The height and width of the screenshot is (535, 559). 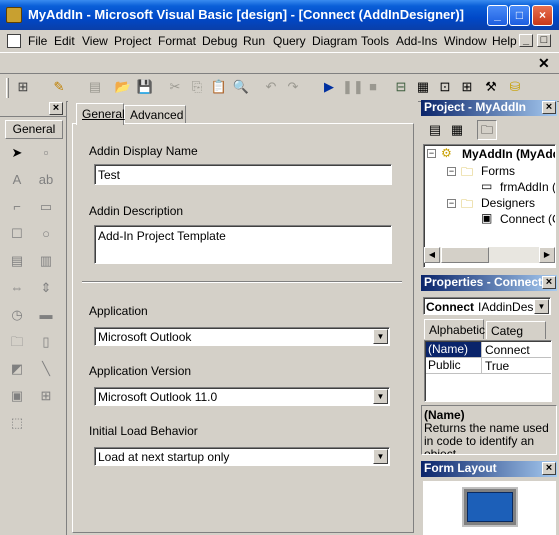 I want to click on scroll-right-icon: ▶, so click(x=547, y=255).